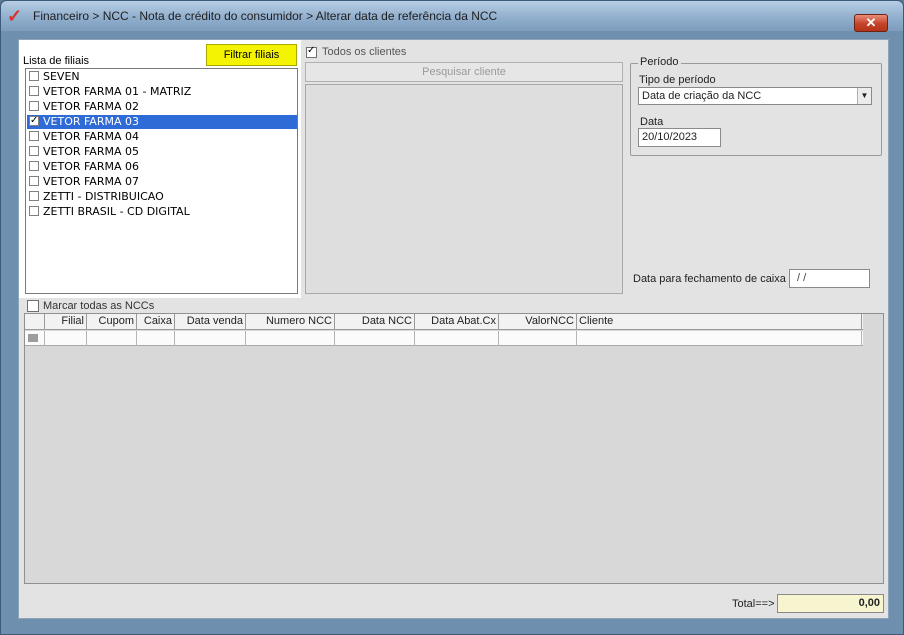 This screenshot has width=904, height=635. I want to click on filial-item: VETOR FARMA 01 - MATRIZ, so click(162, 92).